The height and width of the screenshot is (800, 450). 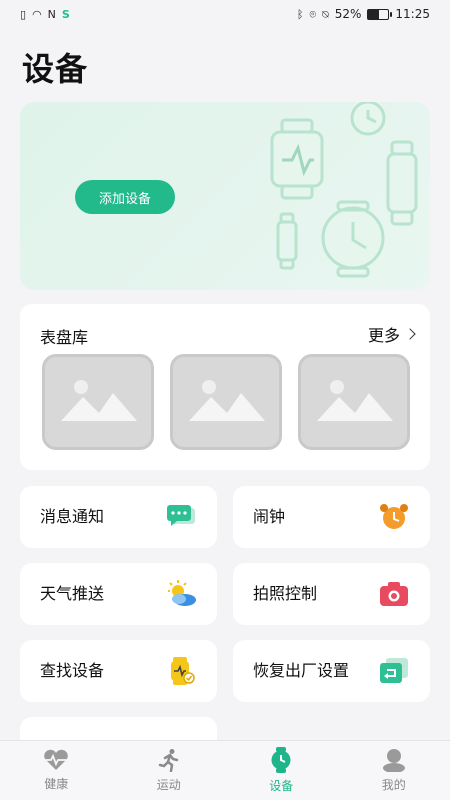 I want to click on profile-icon, so click(x=393, y=760).